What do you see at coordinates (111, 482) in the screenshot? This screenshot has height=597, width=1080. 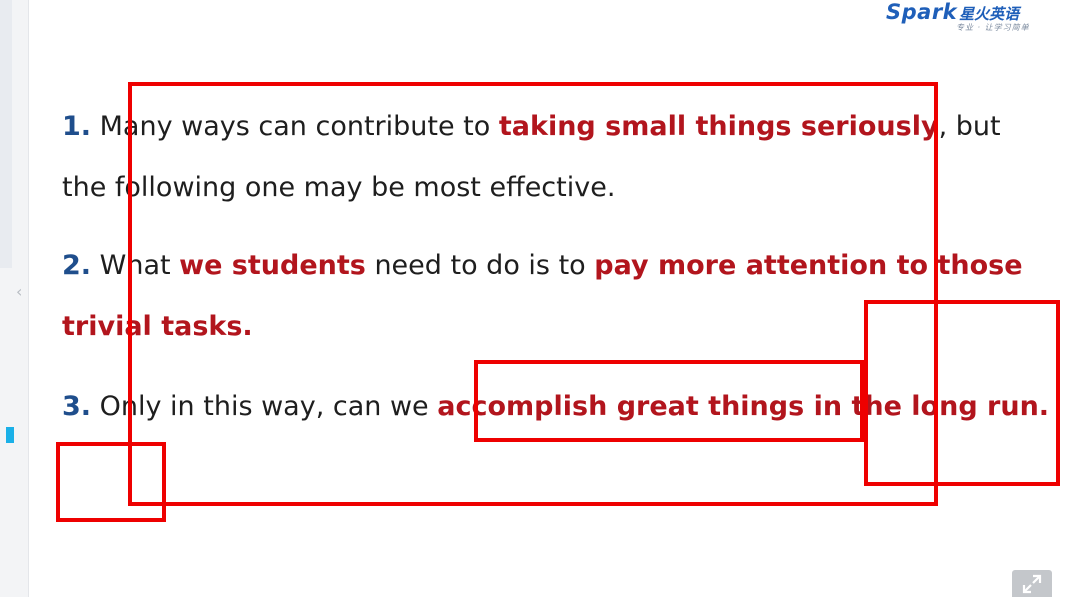 I see `annotation-box-run` at bounding box center [111, 482].